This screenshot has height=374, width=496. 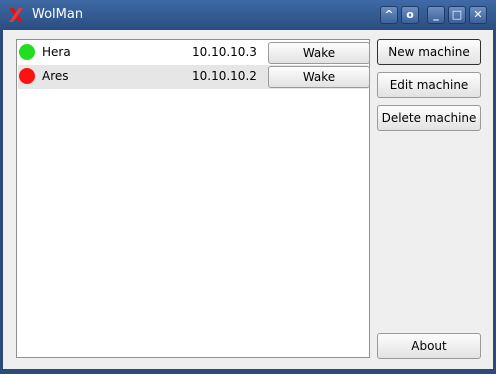 I want to click on status-offline-icon, so click(x=27, y=76).